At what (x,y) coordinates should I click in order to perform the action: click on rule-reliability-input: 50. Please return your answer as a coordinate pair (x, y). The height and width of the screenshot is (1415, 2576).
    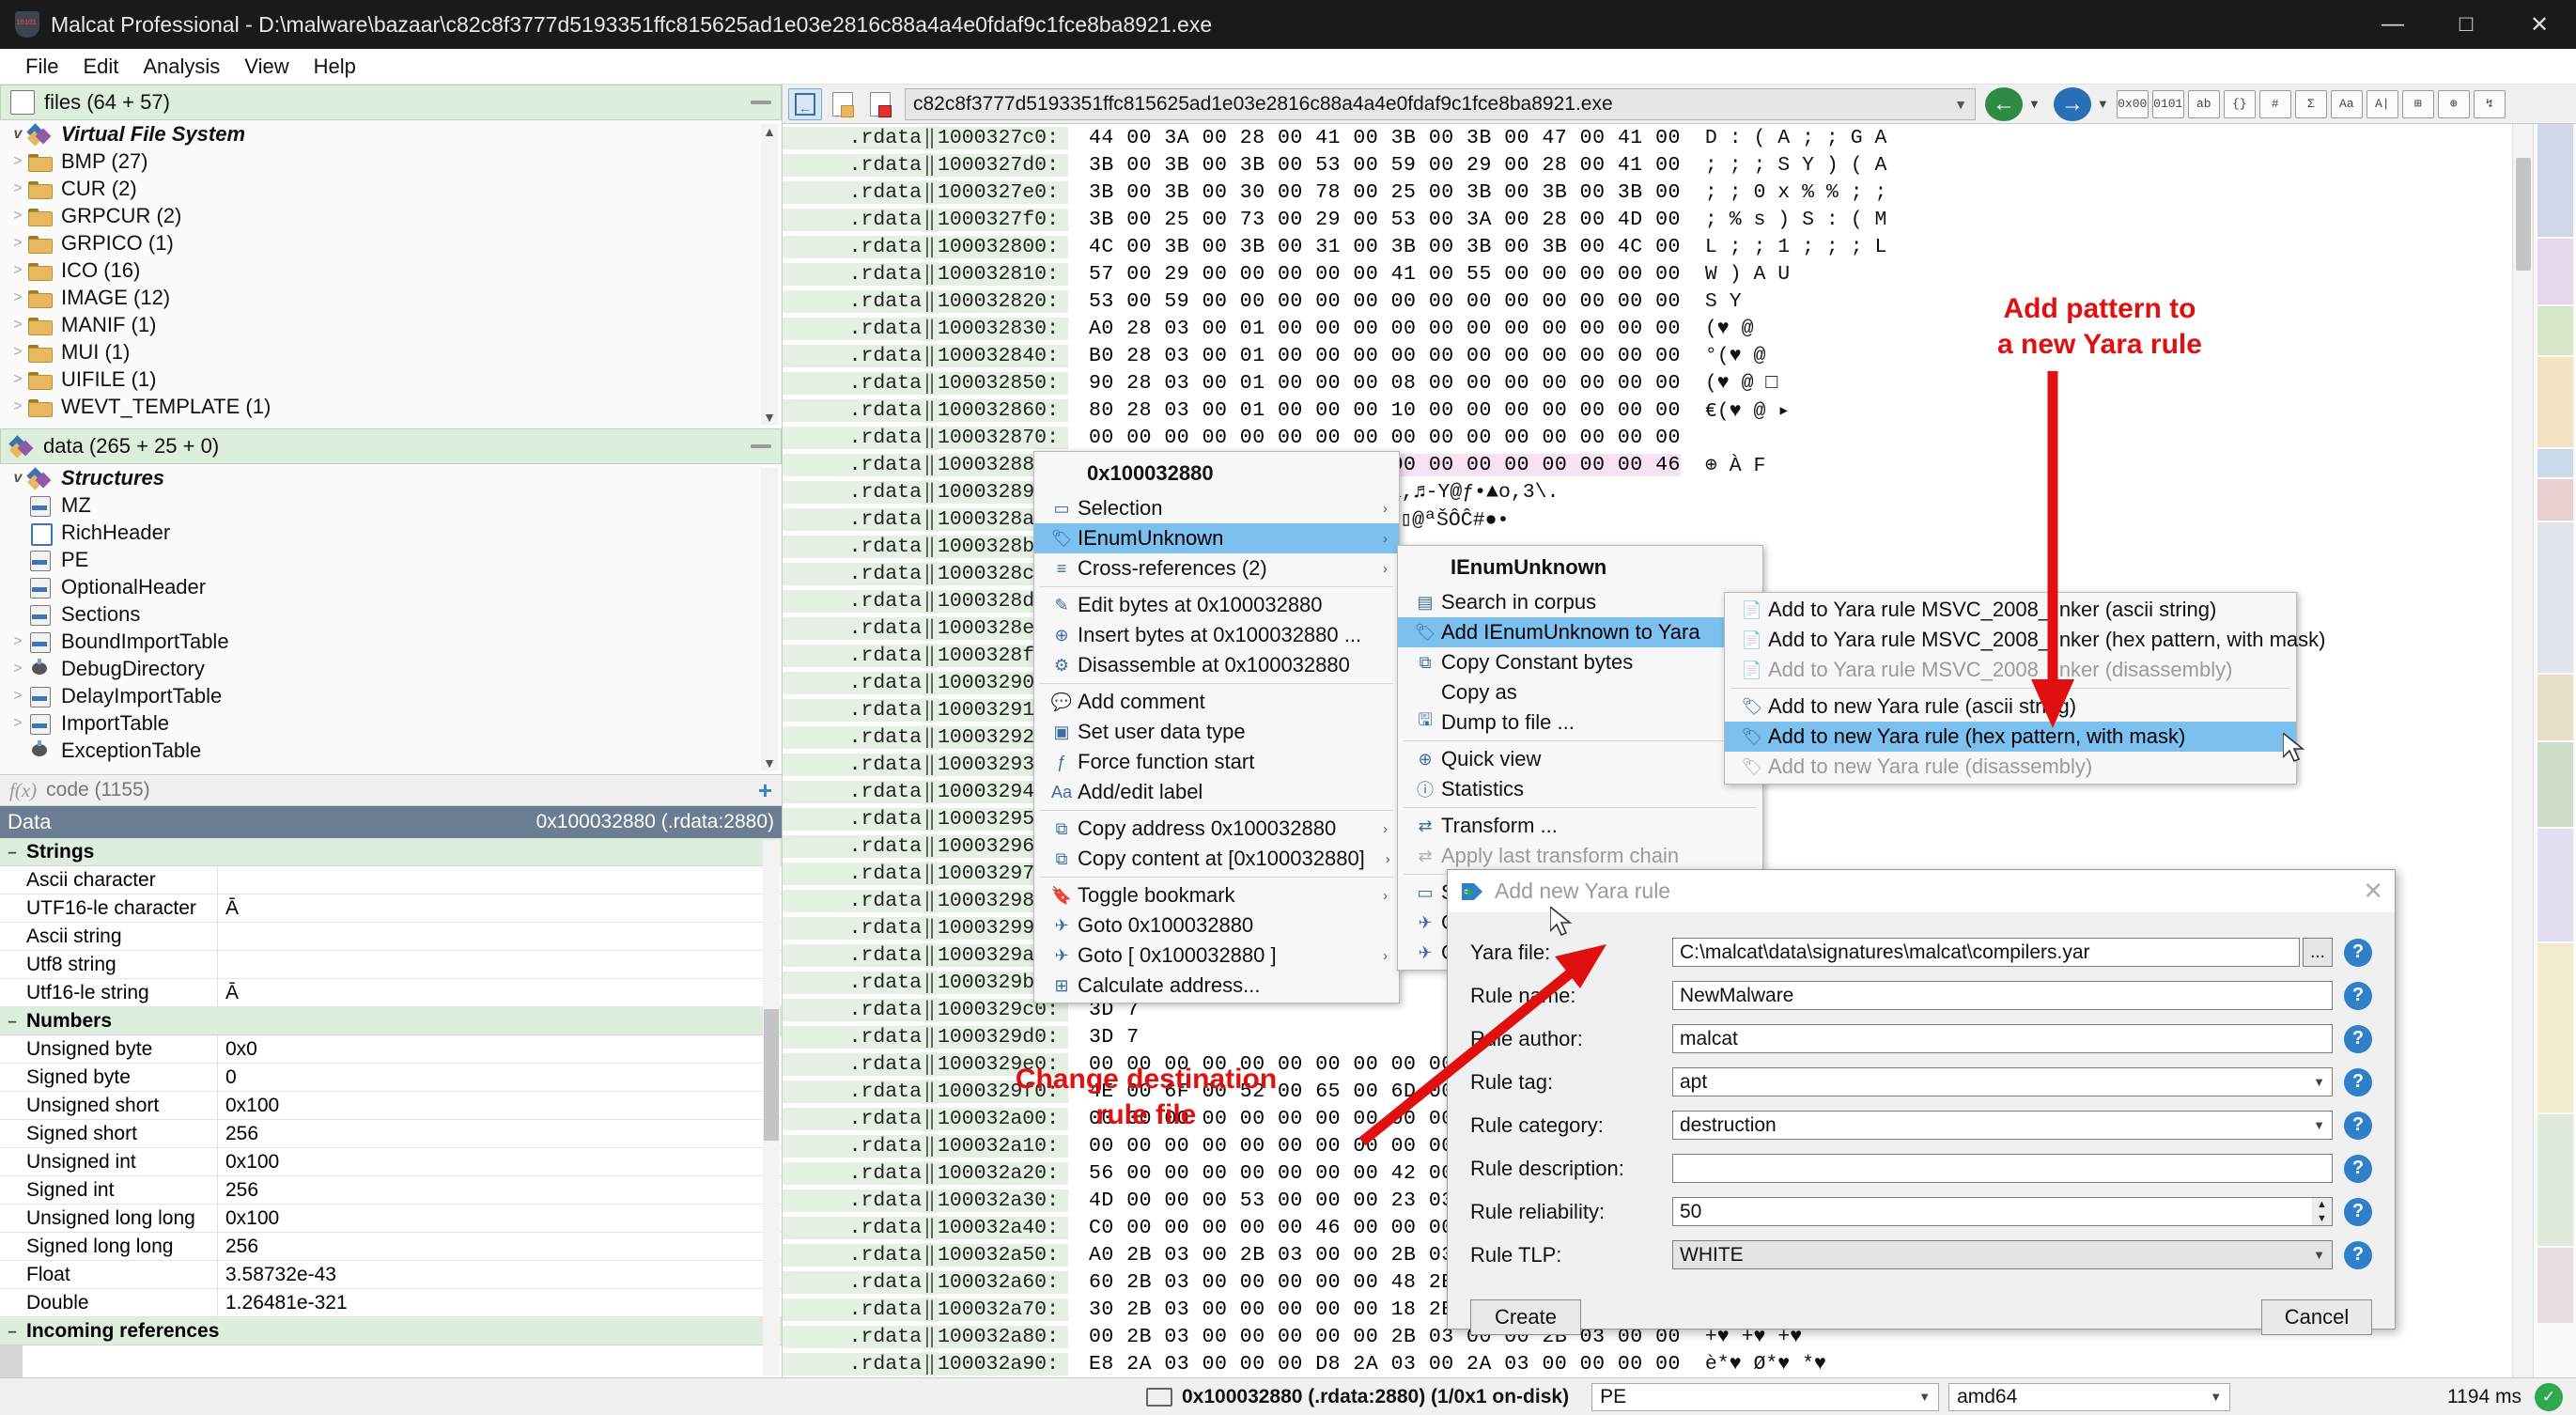
    Looking at the image, I should click on (1992, 1211).